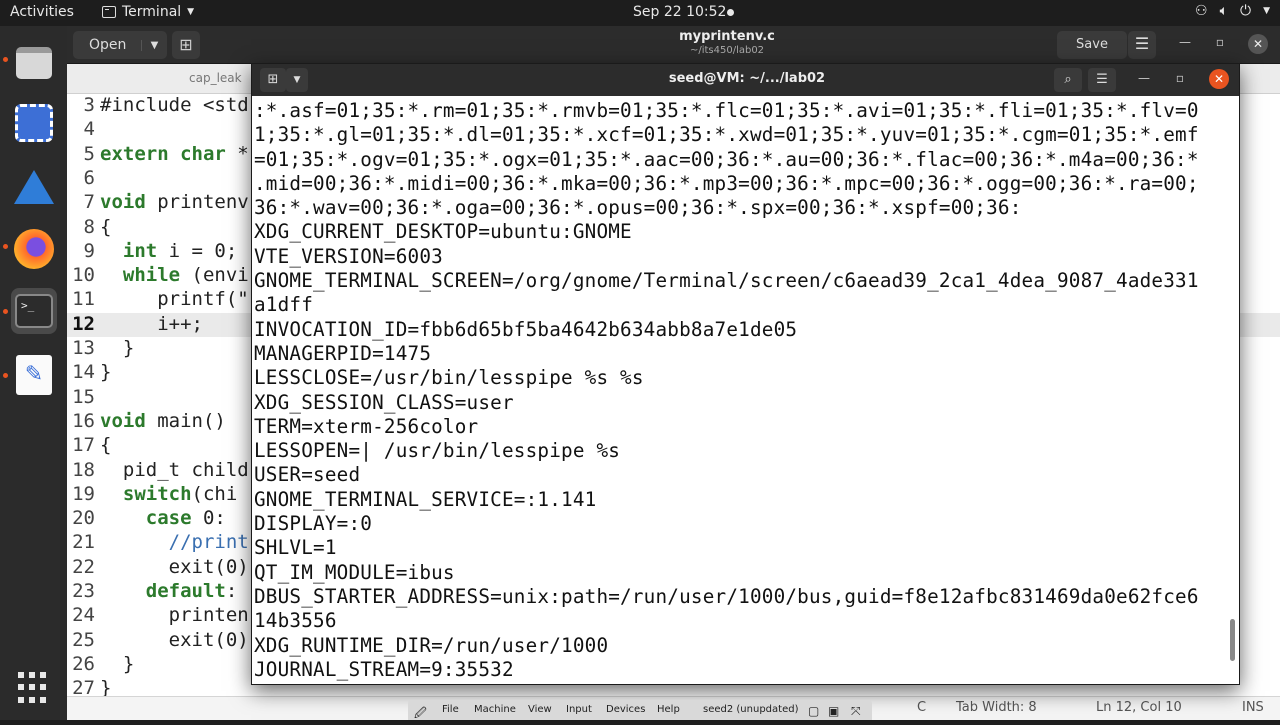 Image resolution: width=1280 pixels, height=725 pixels. I want to click on terminal-line: XDG_SESSION_CLASS=user, so click(384, 402).